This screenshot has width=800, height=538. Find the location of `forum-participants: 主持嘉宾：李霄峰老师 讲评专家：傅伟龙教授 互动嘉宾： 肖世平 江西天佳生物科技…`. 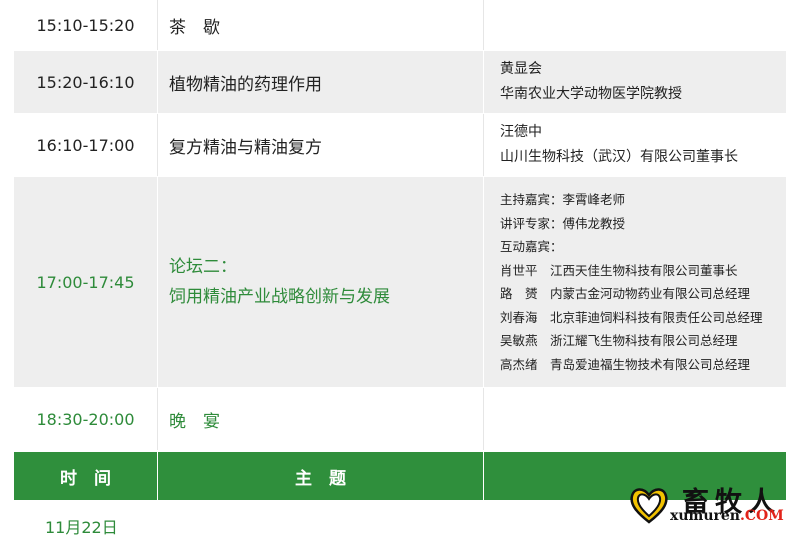

forum-participants: 主持嘉宾：李霄峰老师 讲评专家：傅伟龙教授 互动嘉宾： 肖世平 江西天佳生物科技… is located at coordinates (634, 282).